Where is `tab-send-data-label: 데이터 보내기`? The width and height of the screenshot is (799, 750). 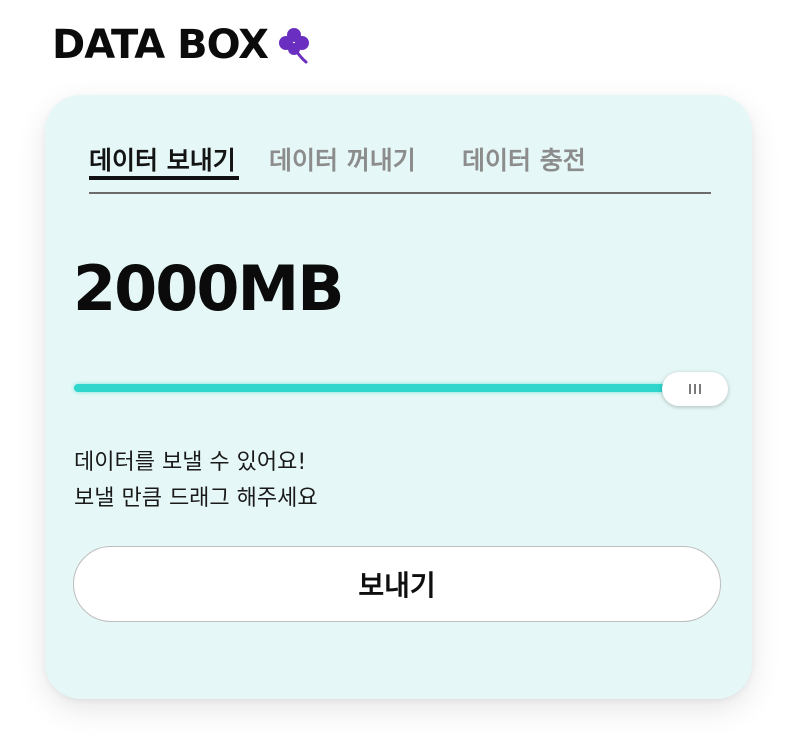 tab-send-data-label: 데이터 보내기 is located at coordinates (162, 160).